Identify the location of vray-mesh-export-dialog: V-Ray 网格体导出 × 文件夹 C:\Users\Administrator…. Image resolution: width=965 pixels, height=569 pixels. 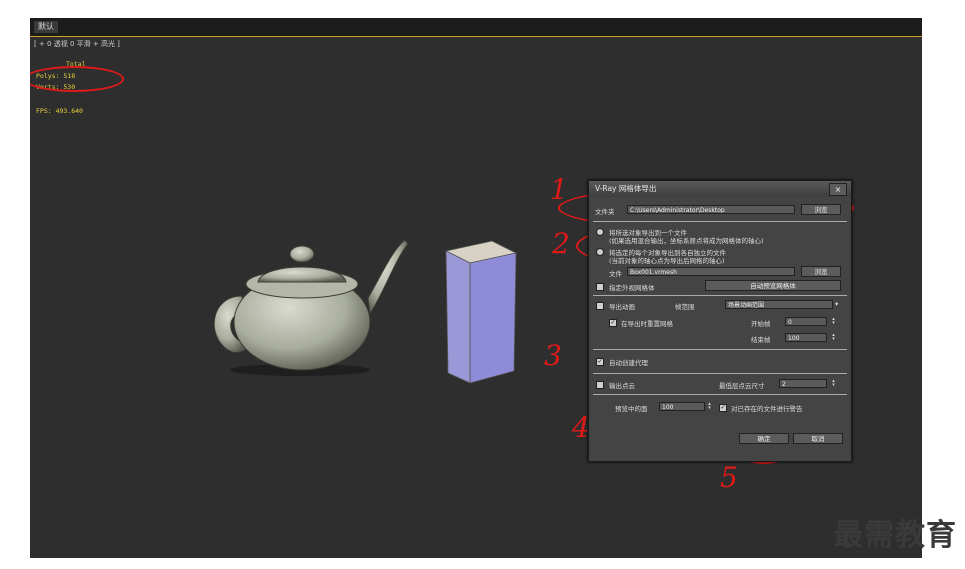
(720, 321).